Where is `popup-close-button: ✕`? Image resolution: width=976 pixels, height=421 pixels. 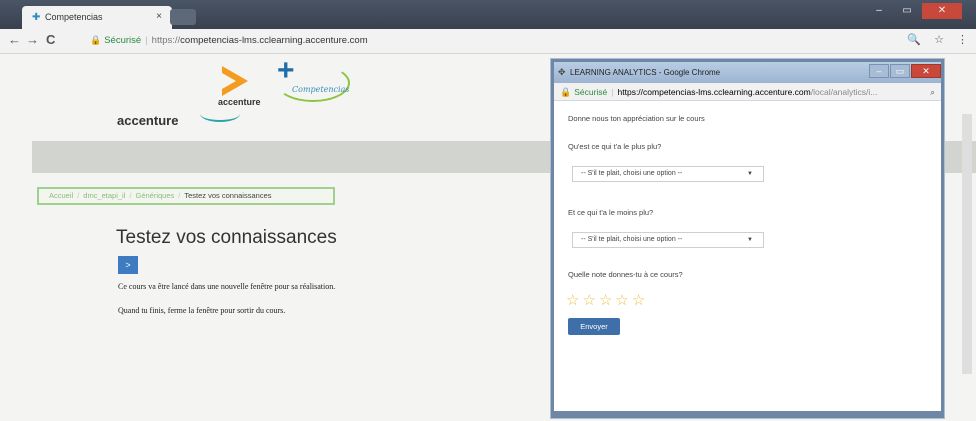 popup-close-button: ✕ is located at coordinates (926, 71).